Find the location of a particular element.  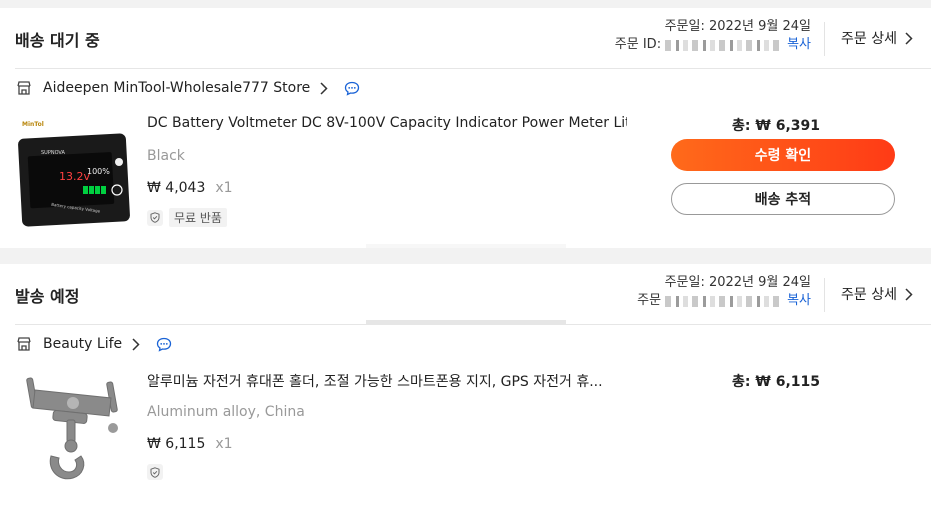

product-image is located at coordinates (76, 431).